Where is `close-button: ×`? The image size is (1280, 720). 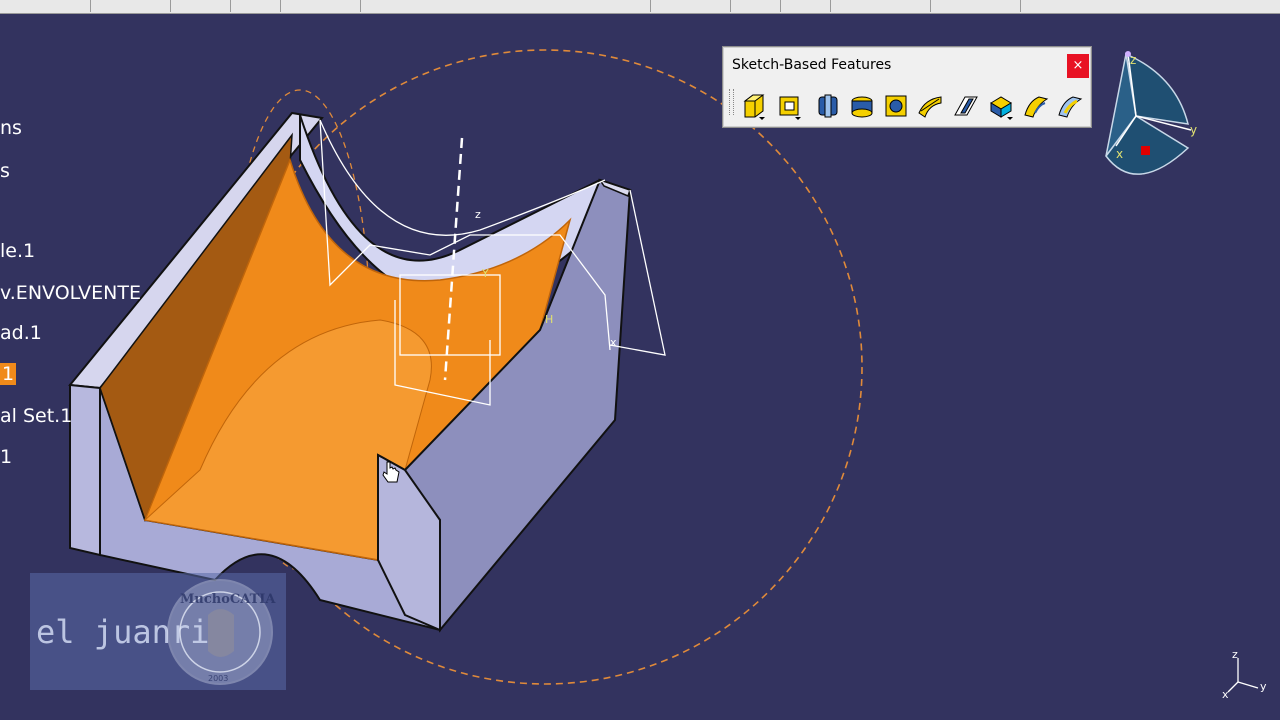
close-button: × is located at coordinates (1078, 66).